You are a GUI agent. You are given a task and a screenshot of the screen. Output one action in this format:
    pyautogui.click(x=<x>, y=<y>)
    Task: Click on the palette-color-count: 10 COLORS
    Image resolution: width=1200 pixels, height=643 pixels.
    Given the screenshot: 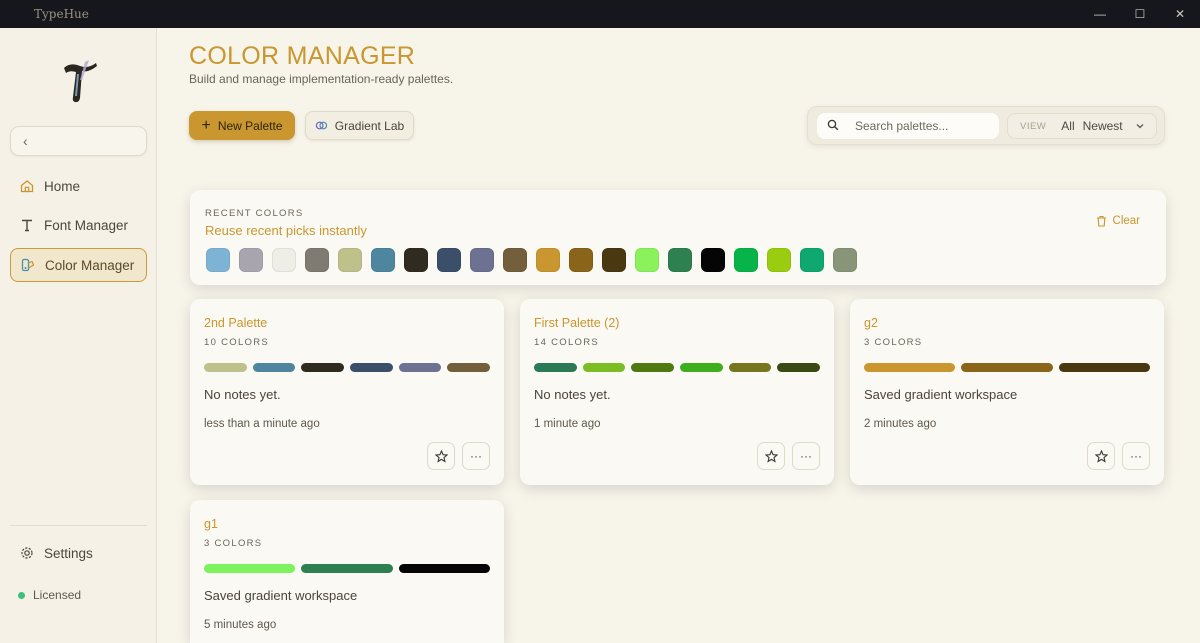 What is the action you would take?
    pyautogui.click(x=237, y=342)
    